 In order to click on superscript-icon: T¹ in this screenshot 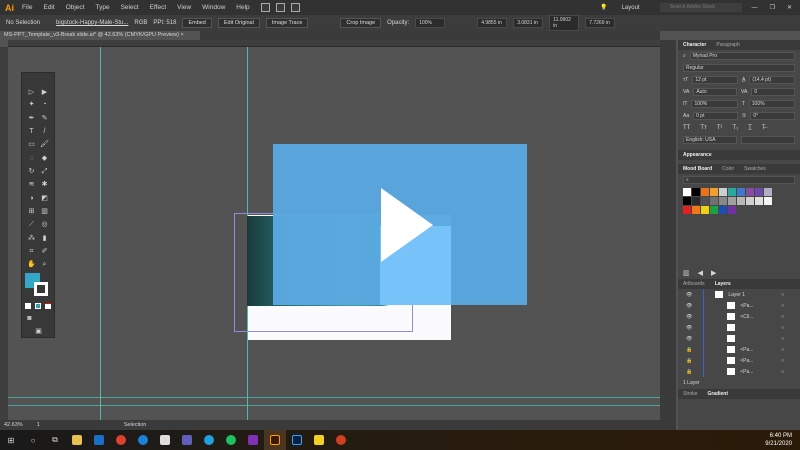, I will do `click(720, 128)`.